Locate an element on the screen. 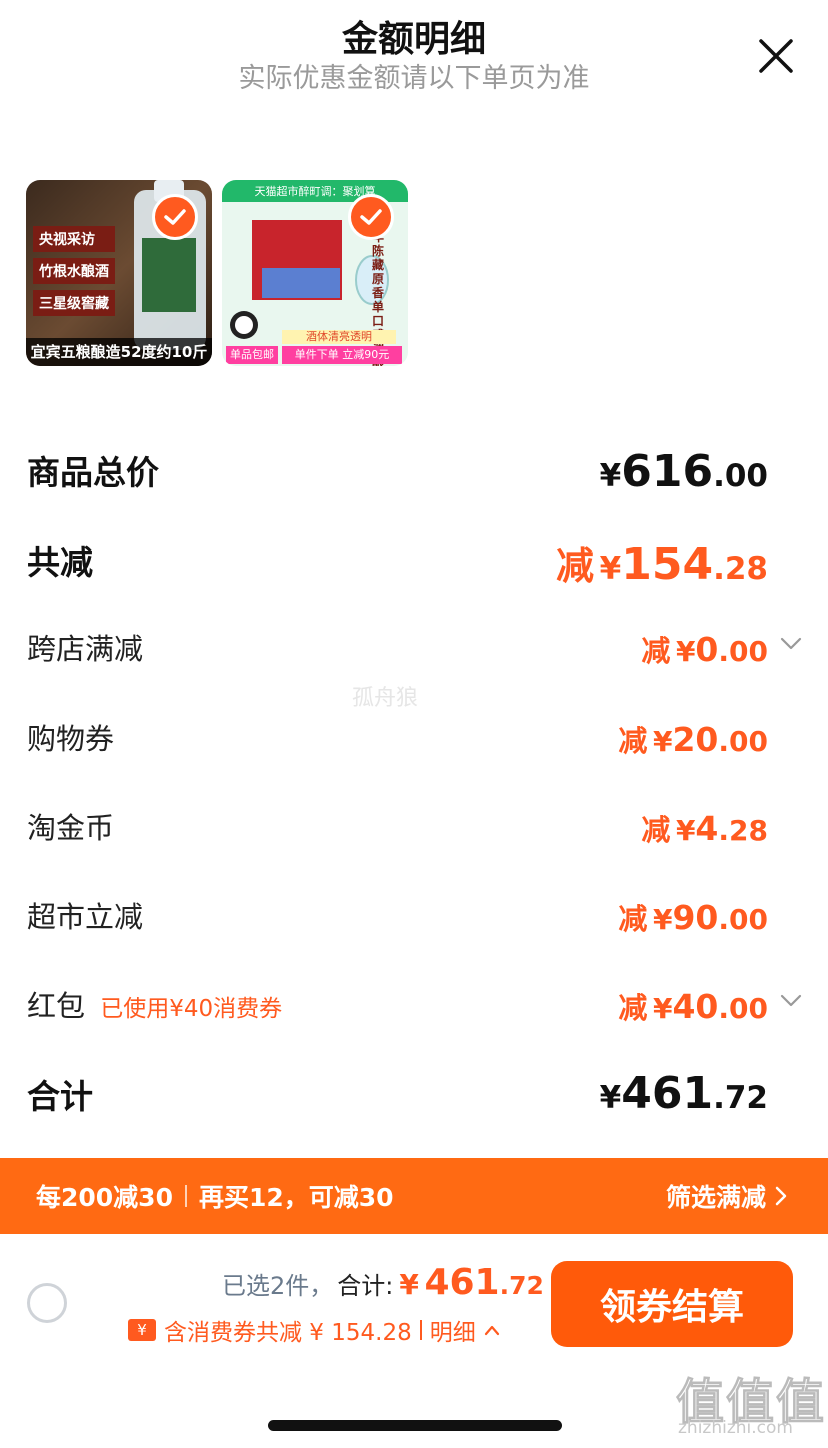 This screenshot has width=828, height=1448. checkout-total-amount: ¥ 461.72 is located at coordinates (471, 1282).